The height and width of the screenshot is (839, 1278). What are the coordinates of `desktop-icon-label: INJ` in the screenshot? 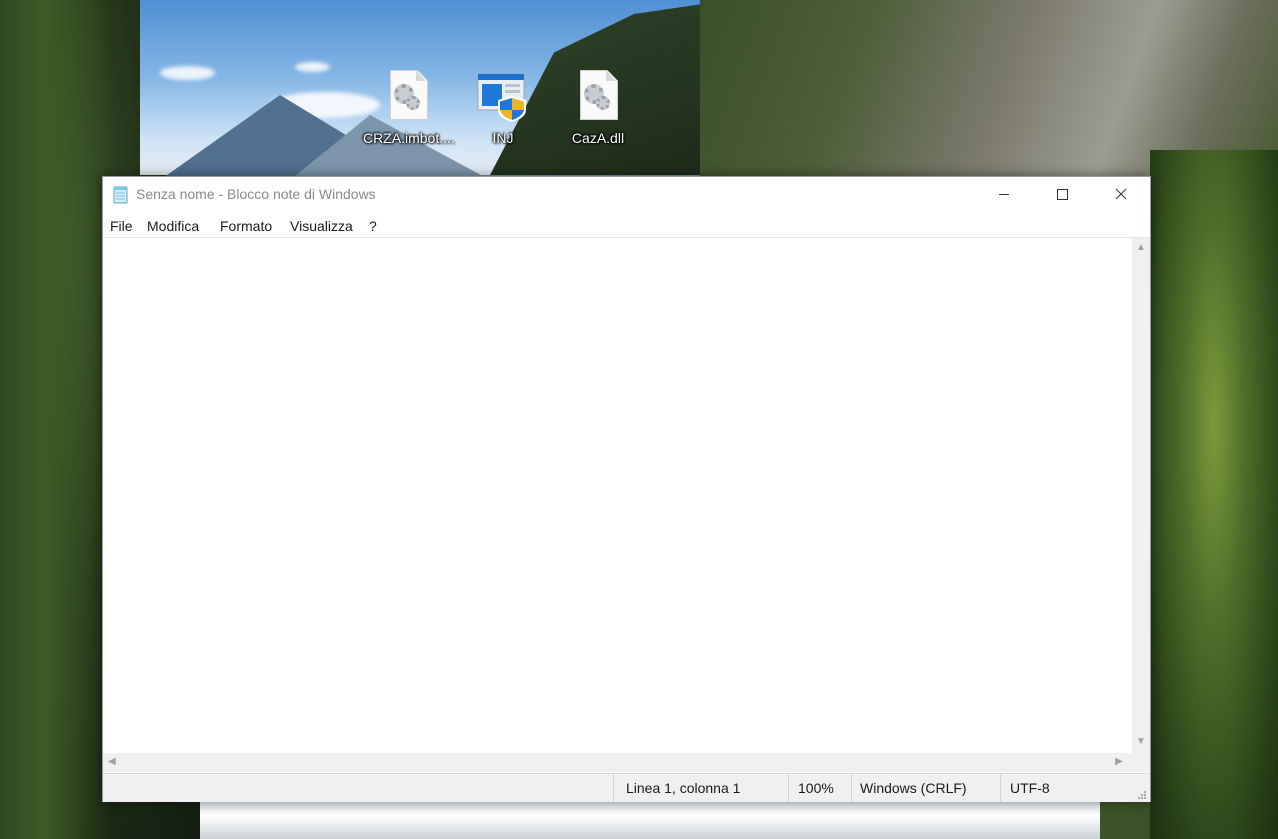 It's located at (503, 138).